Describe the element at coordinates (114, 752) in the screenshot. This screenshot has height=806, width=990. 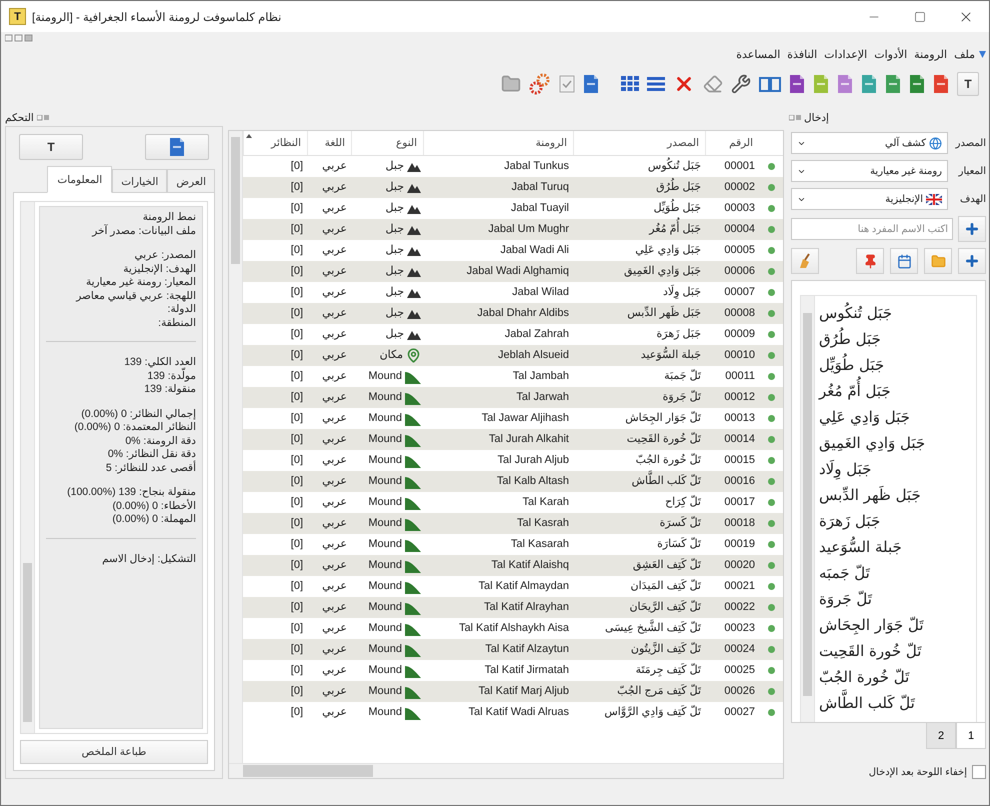
I see `print-summary-button: طباعة الملخص` at that location.